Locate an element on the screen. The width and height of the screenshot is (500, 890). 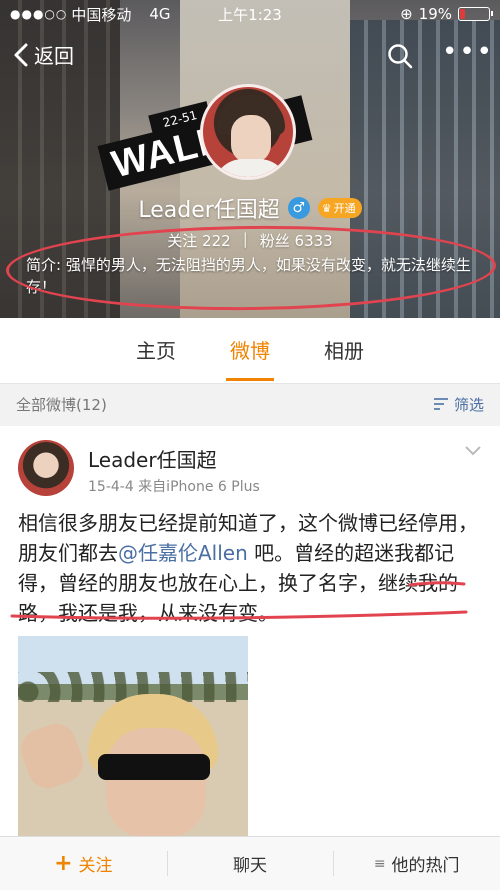
menu-icon: ≡ is located at coordinates (379, 863).